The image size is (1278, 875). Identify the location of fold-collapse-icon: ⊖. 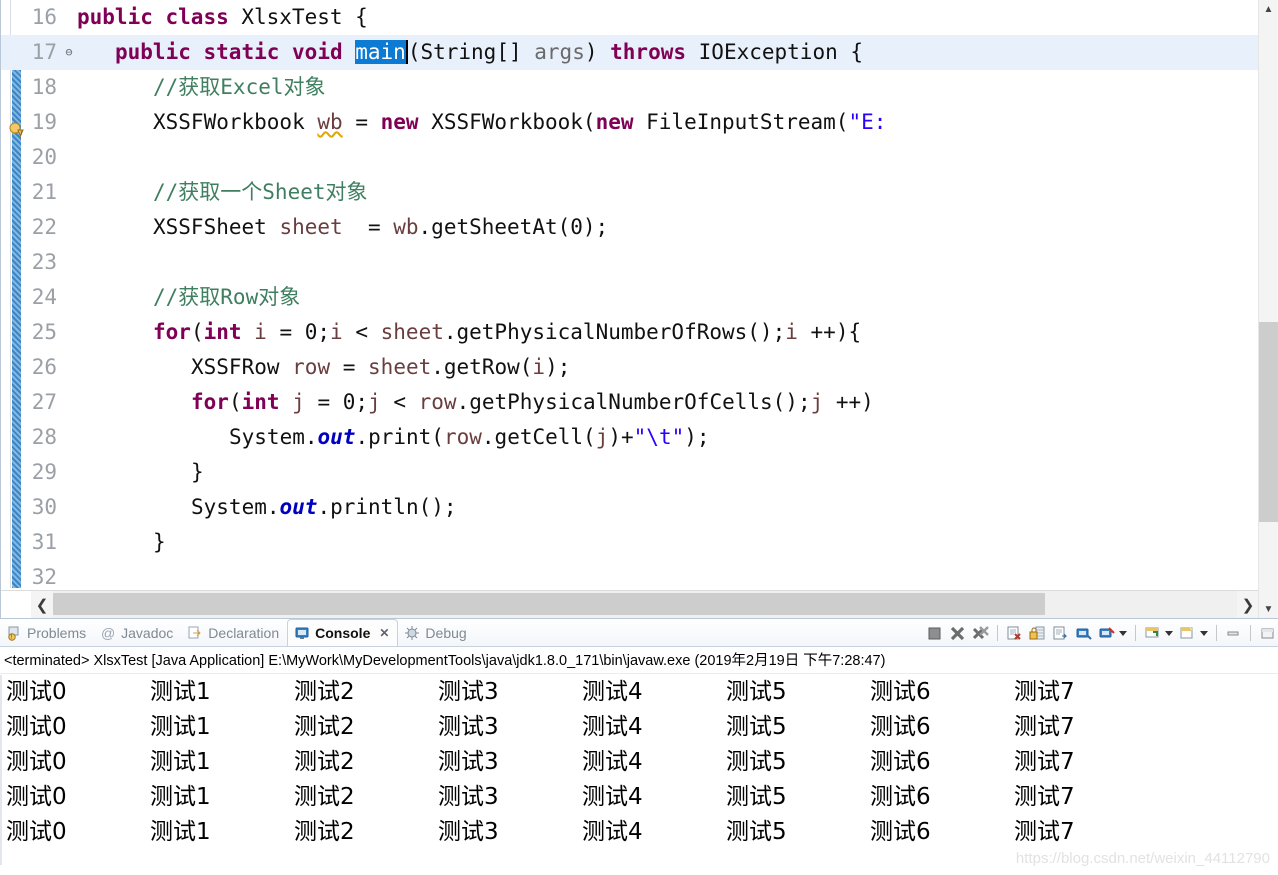
(69, 52).